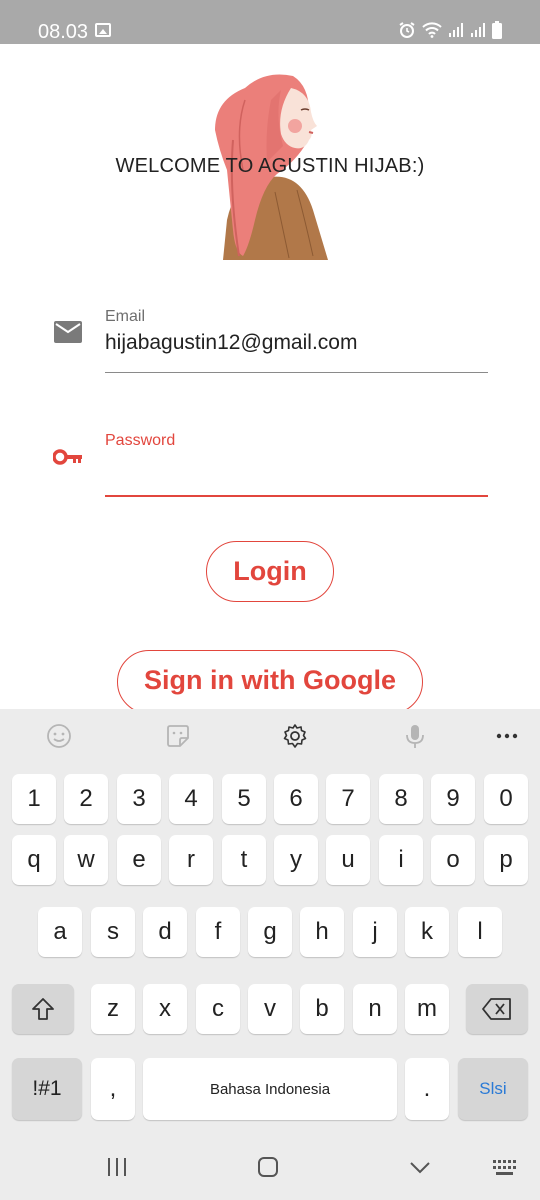 This screenshot has height=1200, width=540. I want to click on key-v: v, so click(270, 1009).